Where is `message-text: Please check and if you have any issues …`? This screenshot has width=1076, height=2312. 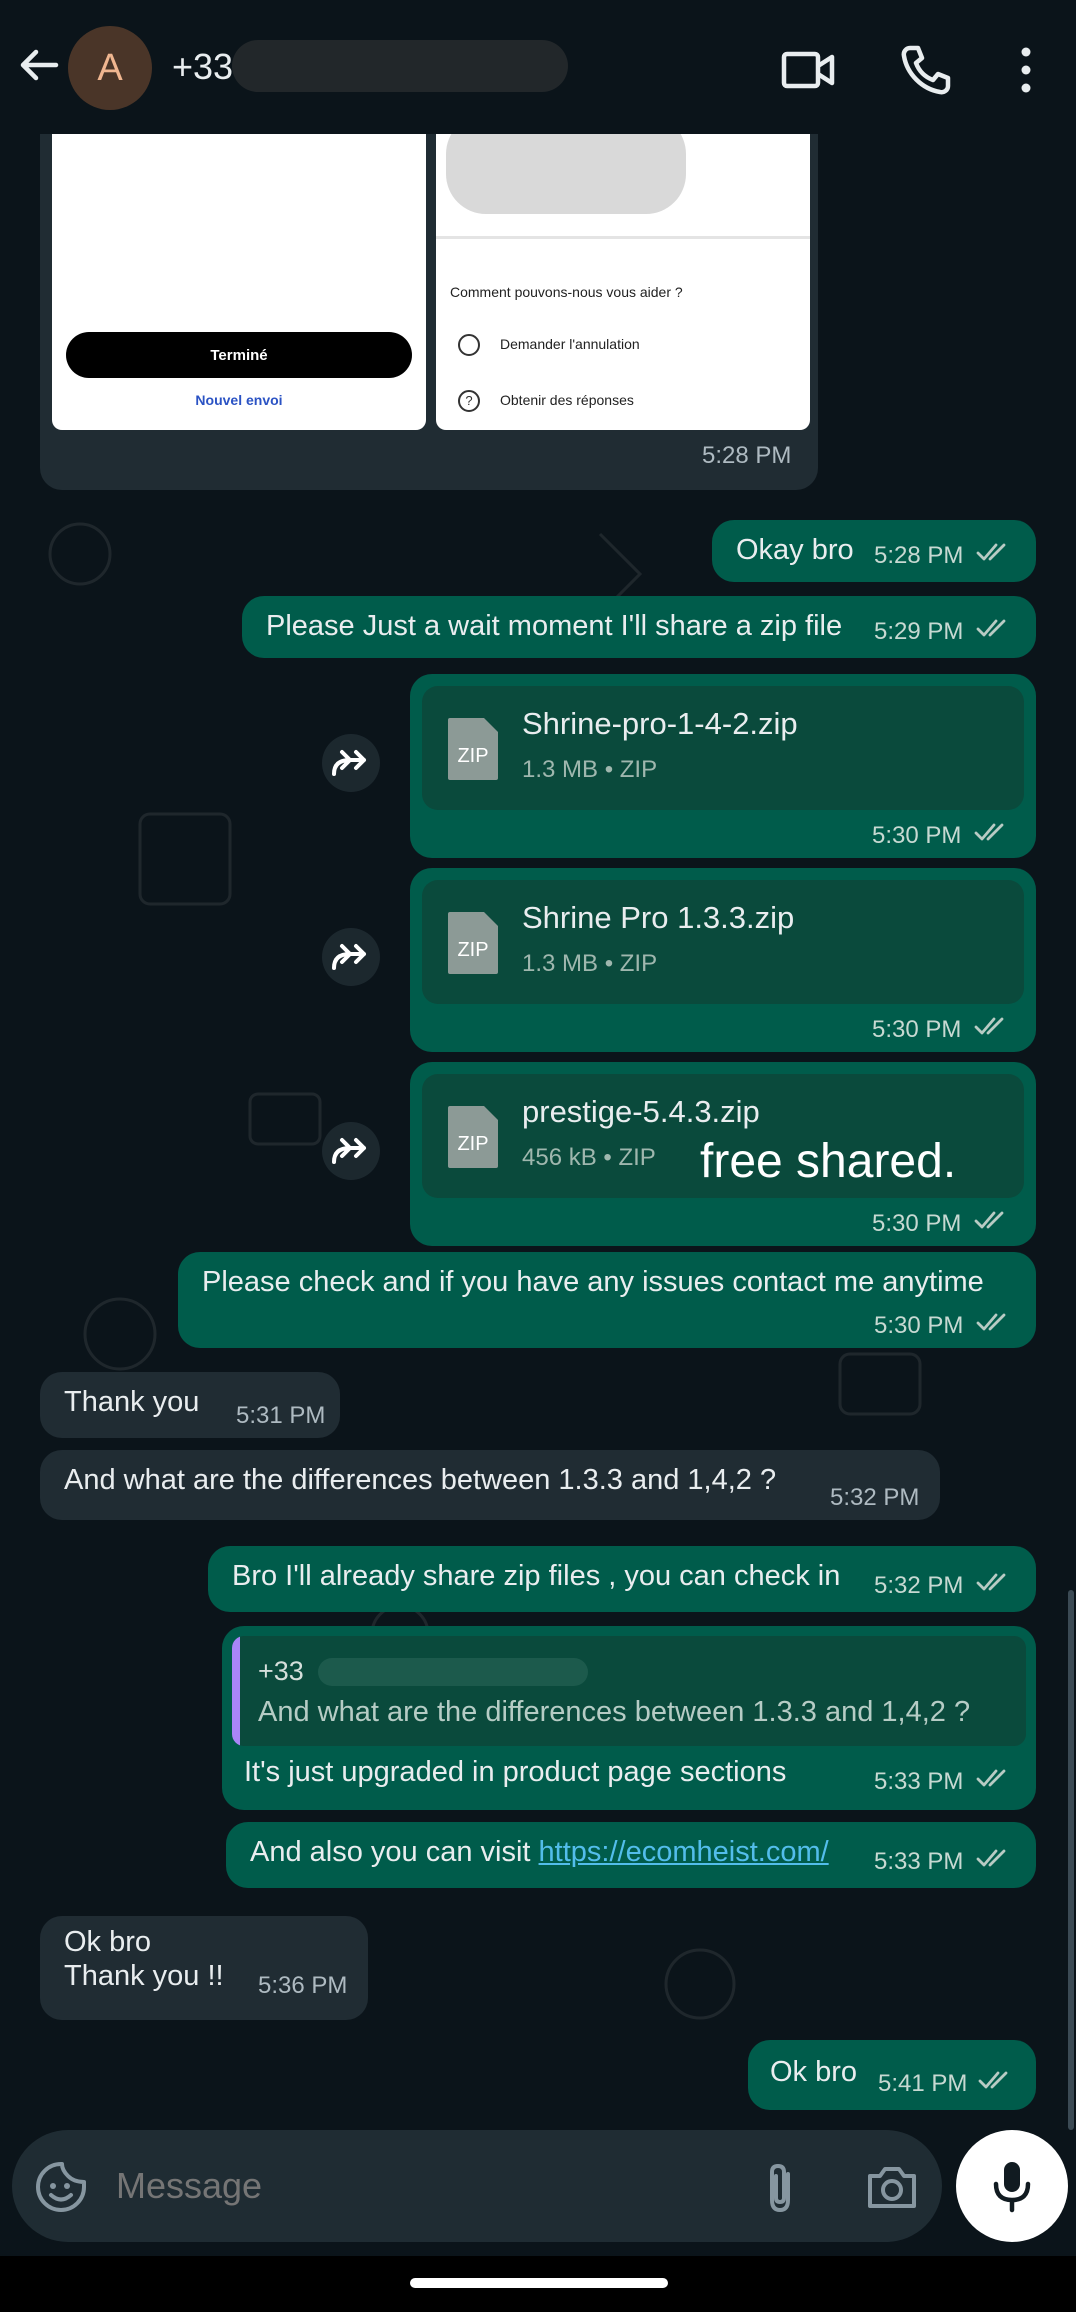
message-text: Please check and if you have any issues … is located at coordinates (593, 1282).